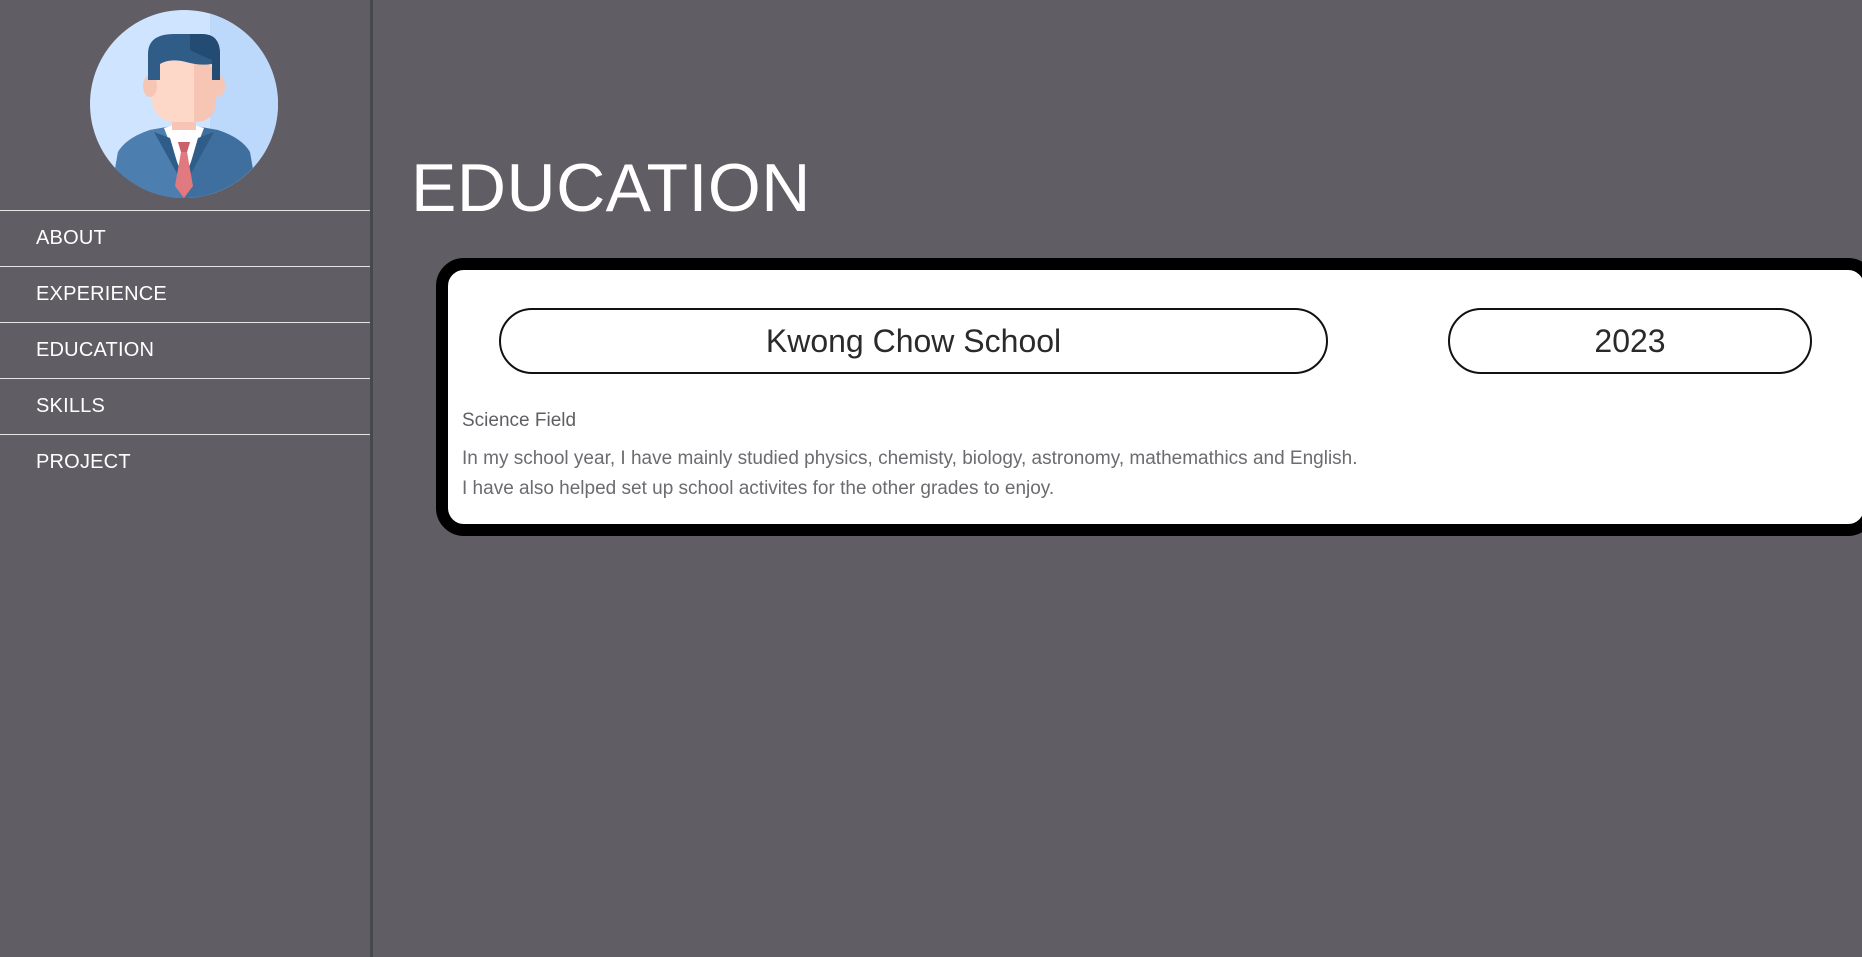 This screenshot has width=1862, height=957. Describe the element at coordinates (185, 238) in the screenshot. I see `nav-item-about: ABOUT` at that location.